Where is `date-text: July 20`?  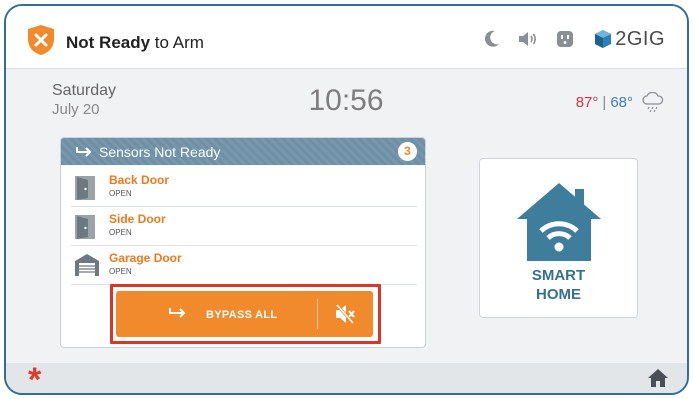
date-text: July 20 is located at coordinates (76, 109).